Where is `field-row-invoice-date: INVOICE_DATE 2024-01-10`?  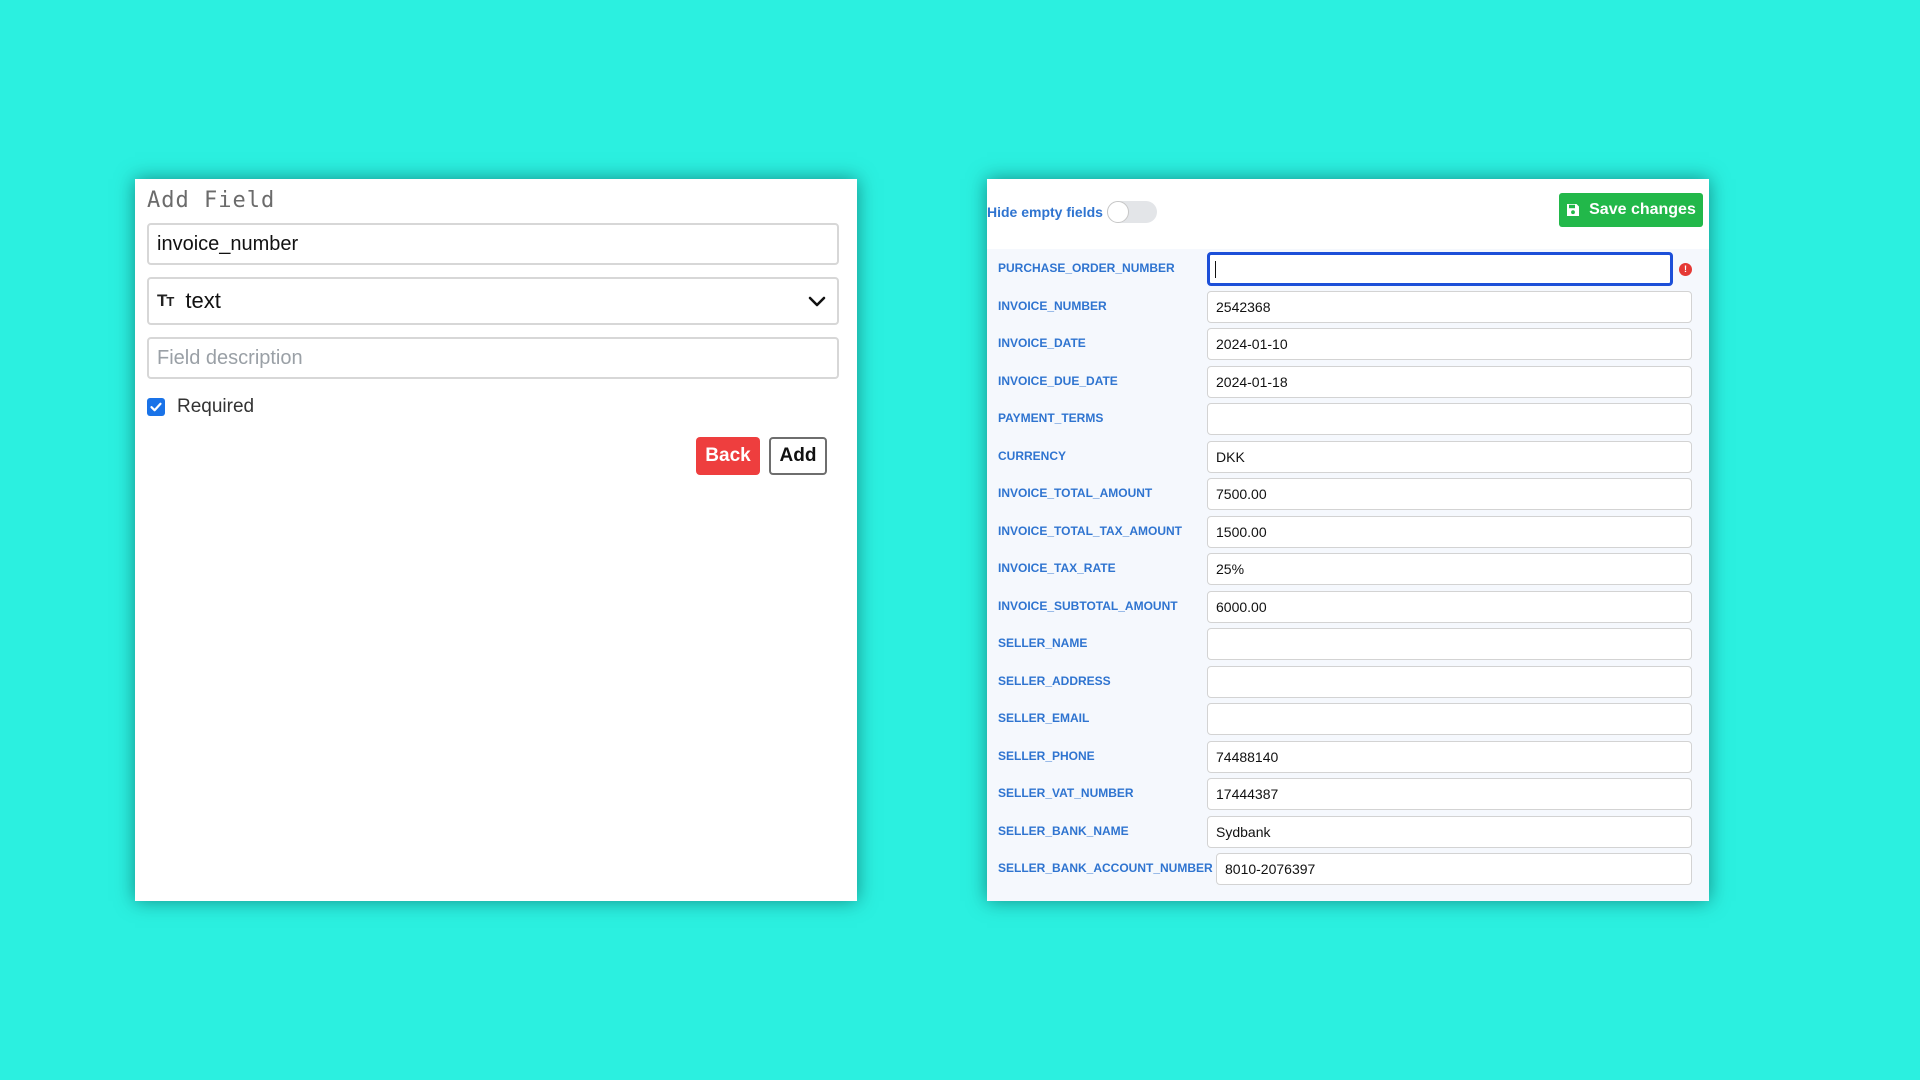 field-row-invoice-date: INVOICE_DATE 2024-01-10 is located at coordinates (1348, 344).